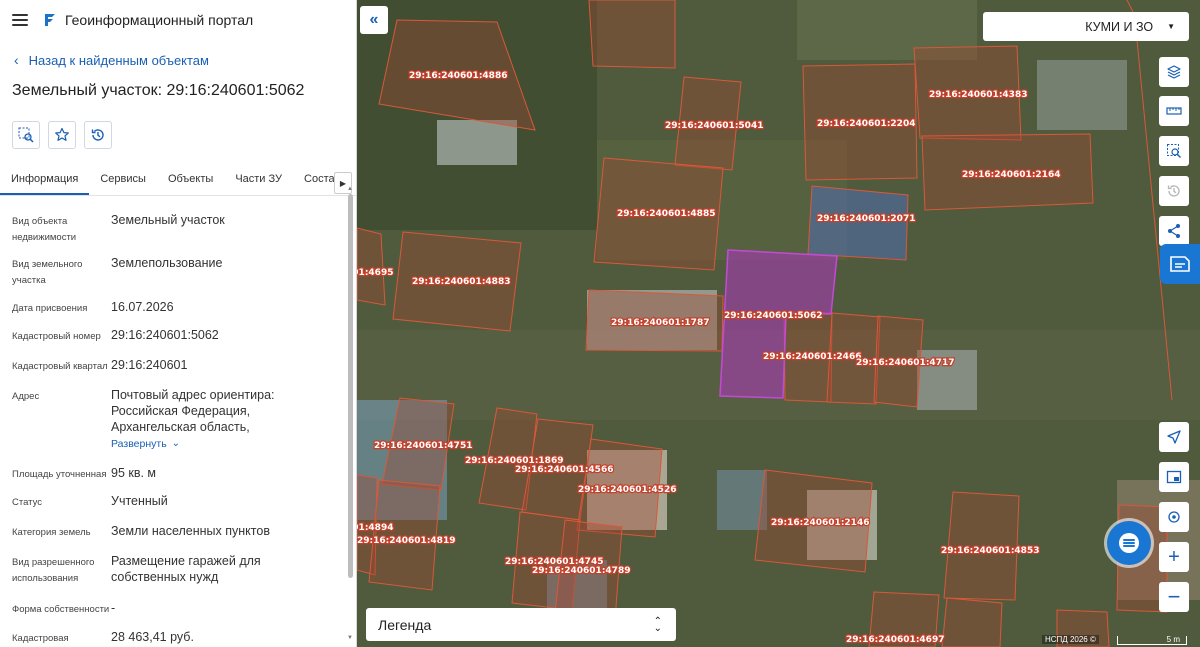  What do you see at coordinates (1180, 264) in the screenshot?
I see `side-widget-button` at bounding box center [1180, 264].